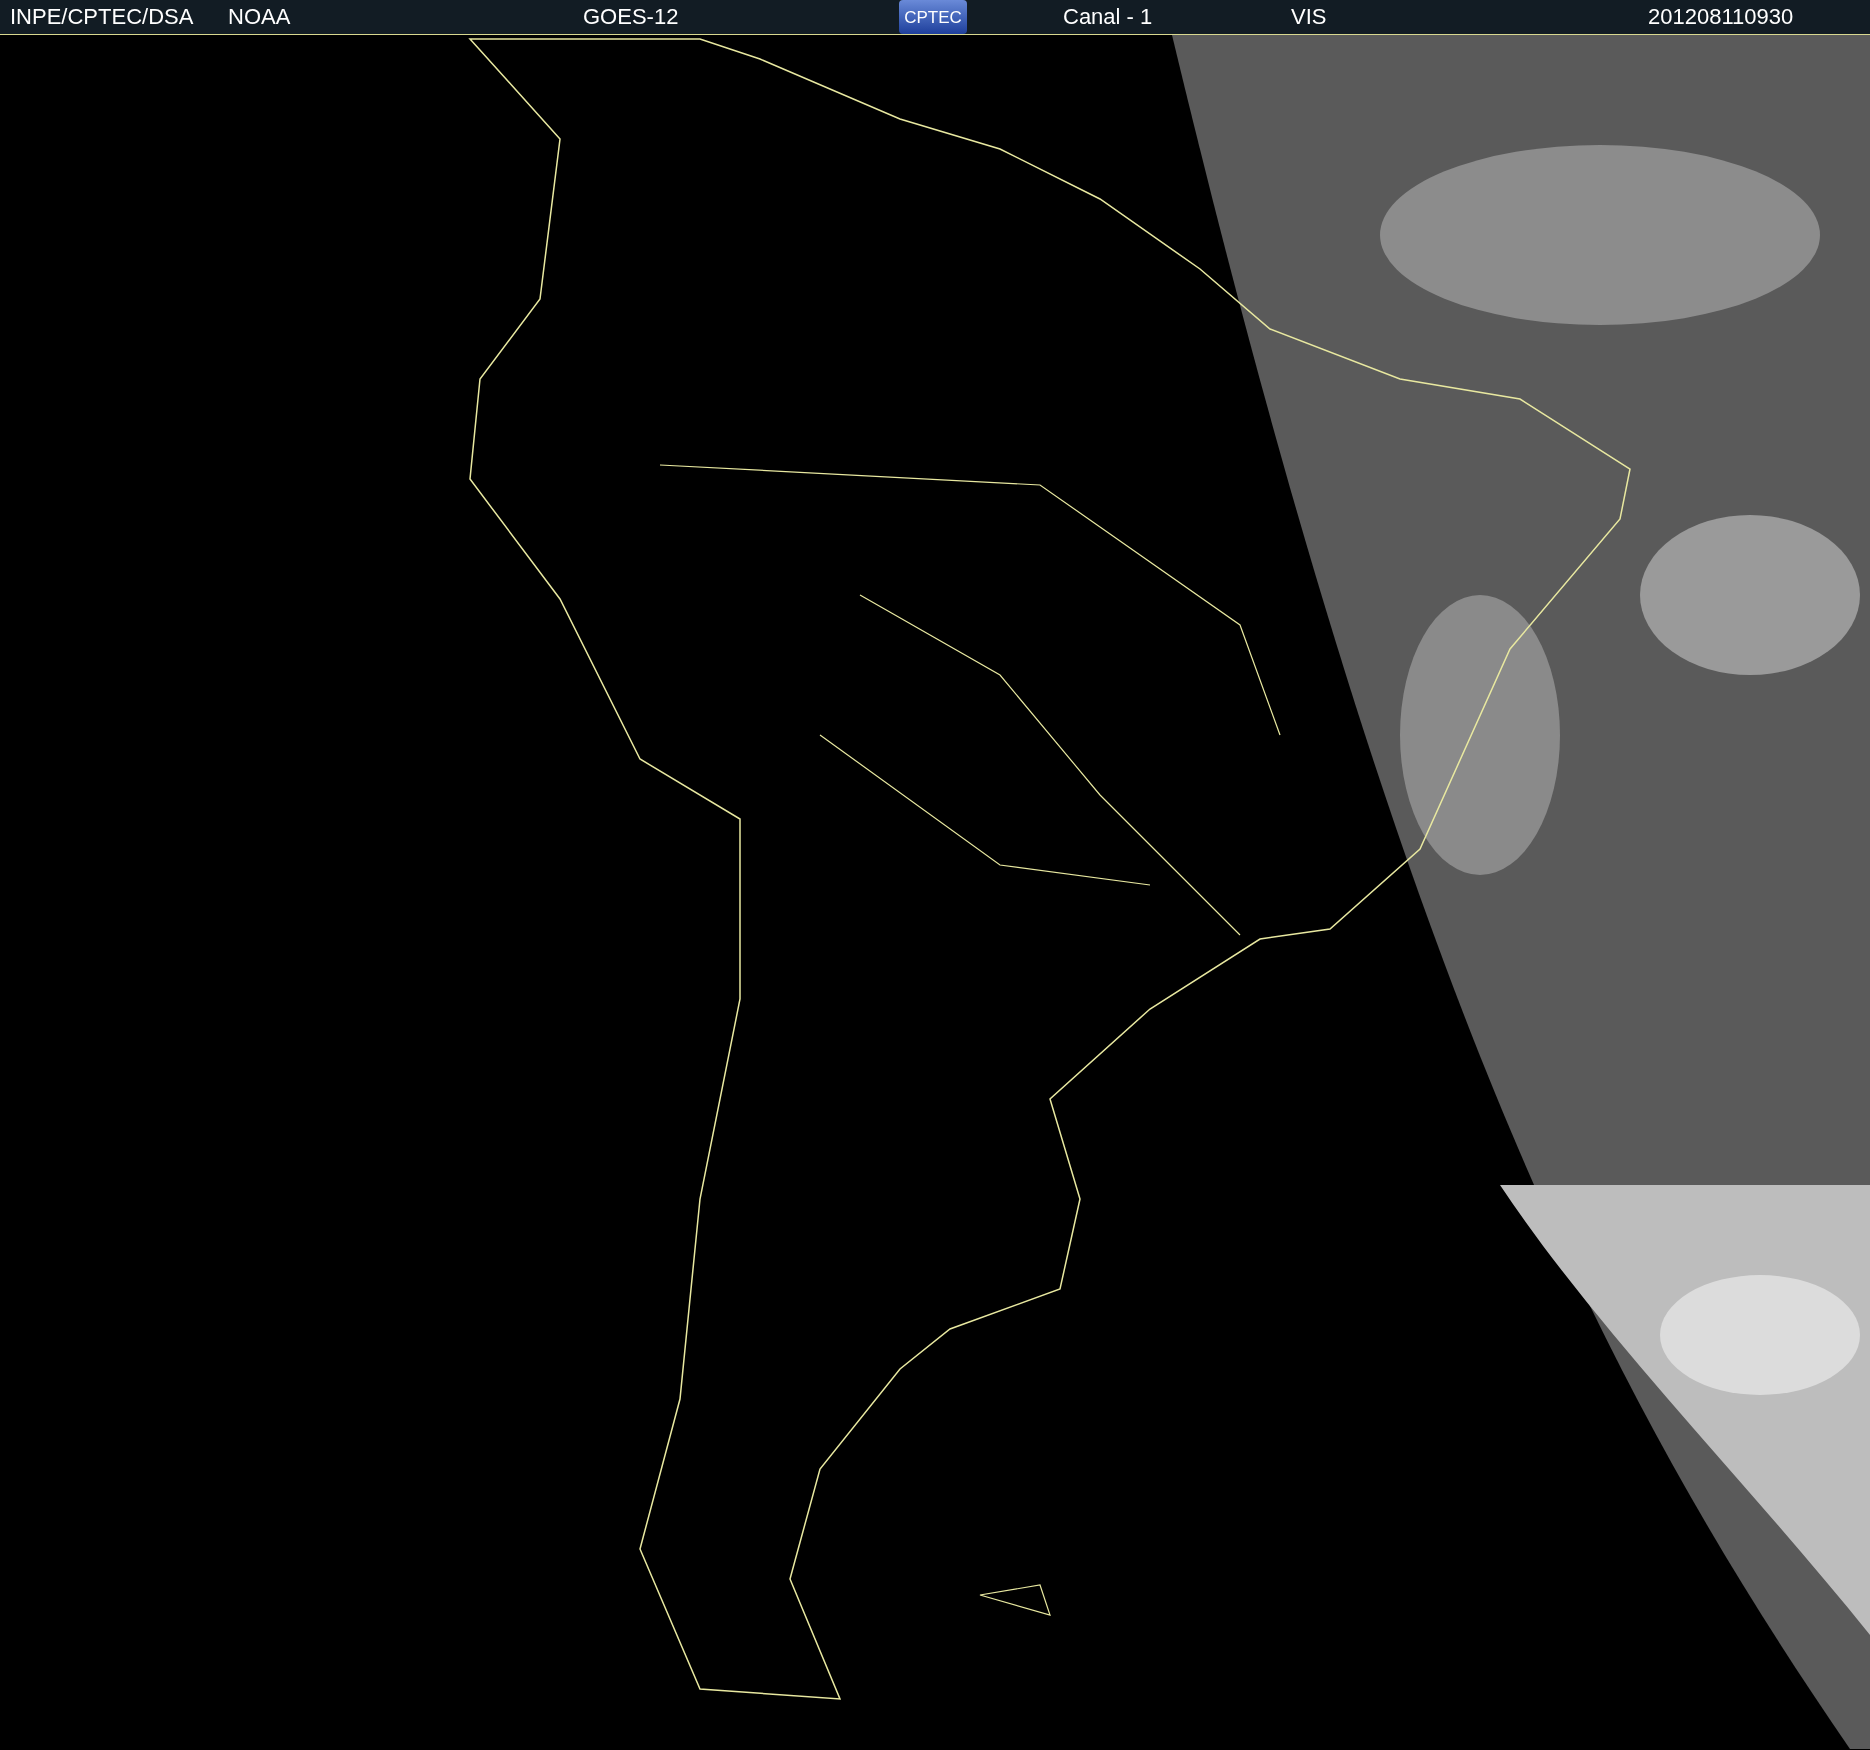 The height and width of the screenshot is (1750, 1870). Describe the element at coordinates (1108, 17) in the screenshot. I see `channel-label: Canal - 1` at that location.